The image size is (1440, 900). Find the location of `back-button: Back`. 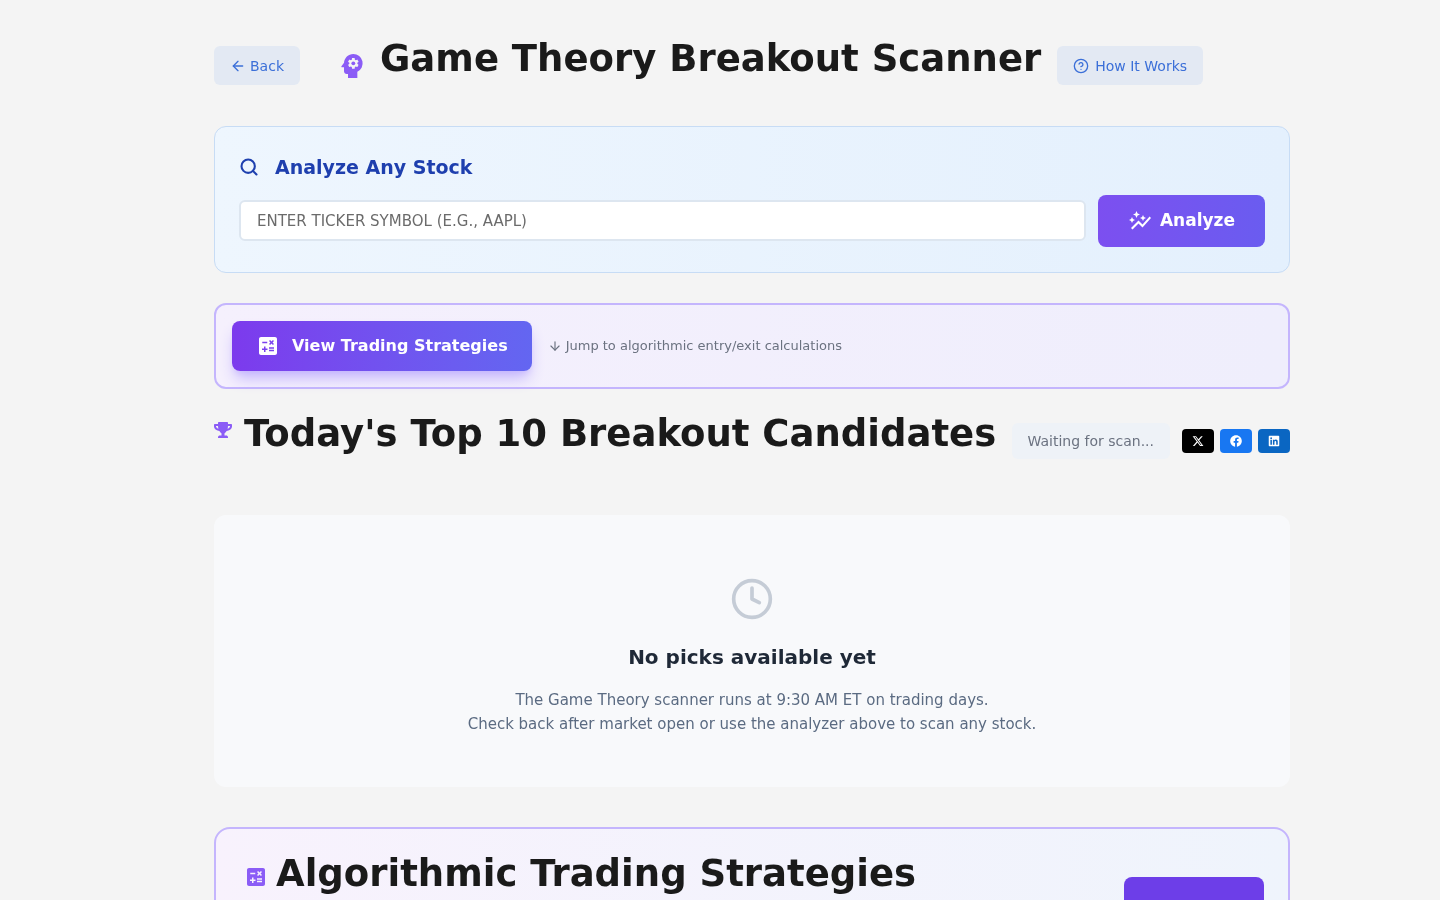

back-button: Back is located at coordinates (257, 65).